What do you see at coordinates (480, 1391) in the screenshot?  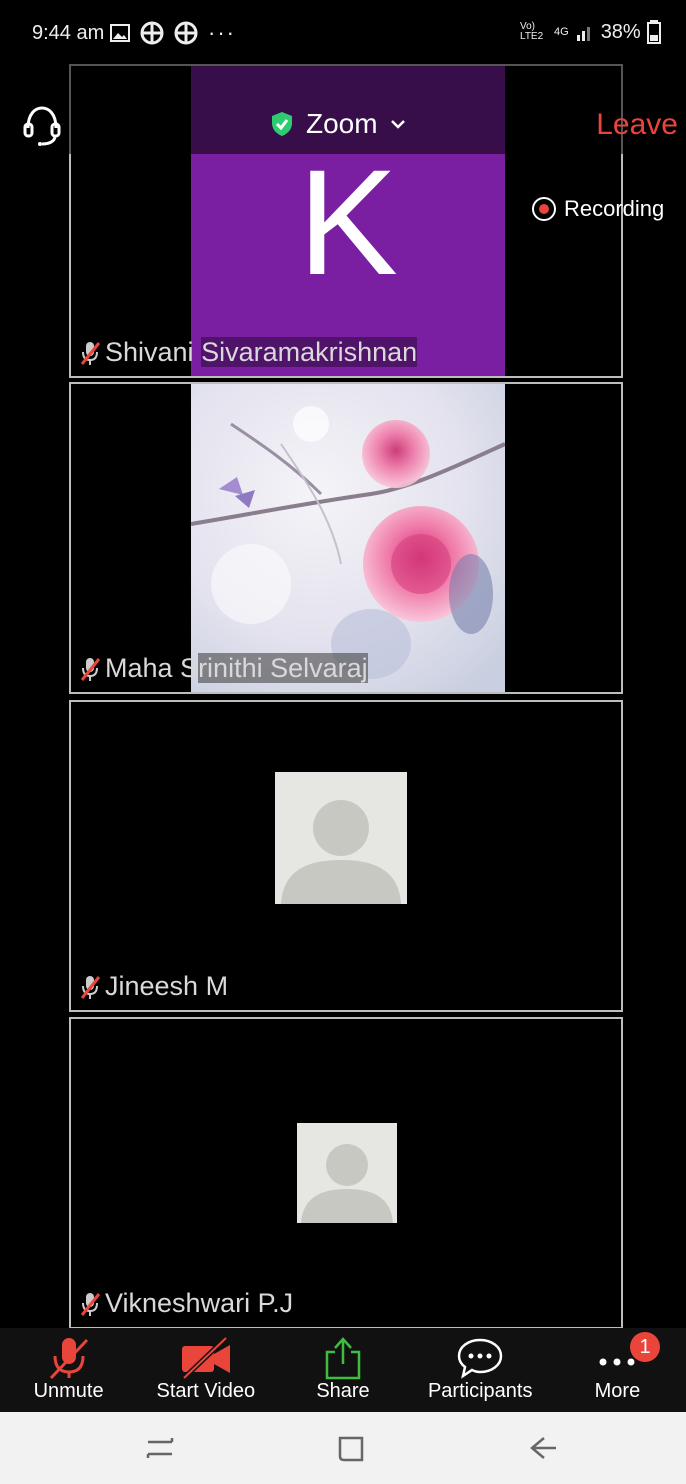 I see `participants-label: Participants` at bounding box center [480, 1391].